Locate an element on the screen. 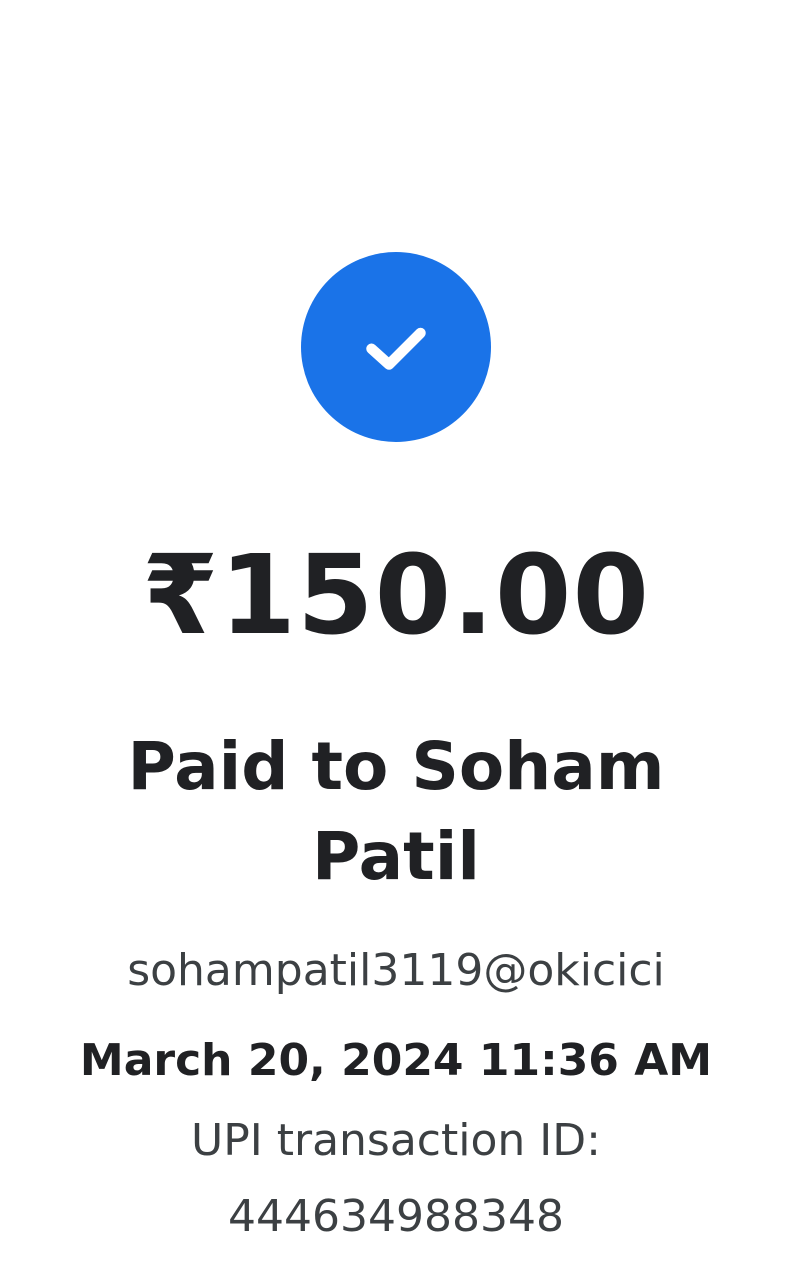  payment-datetime: March 20, 2024 11:36 AM is located at coordinates (396, 1060).